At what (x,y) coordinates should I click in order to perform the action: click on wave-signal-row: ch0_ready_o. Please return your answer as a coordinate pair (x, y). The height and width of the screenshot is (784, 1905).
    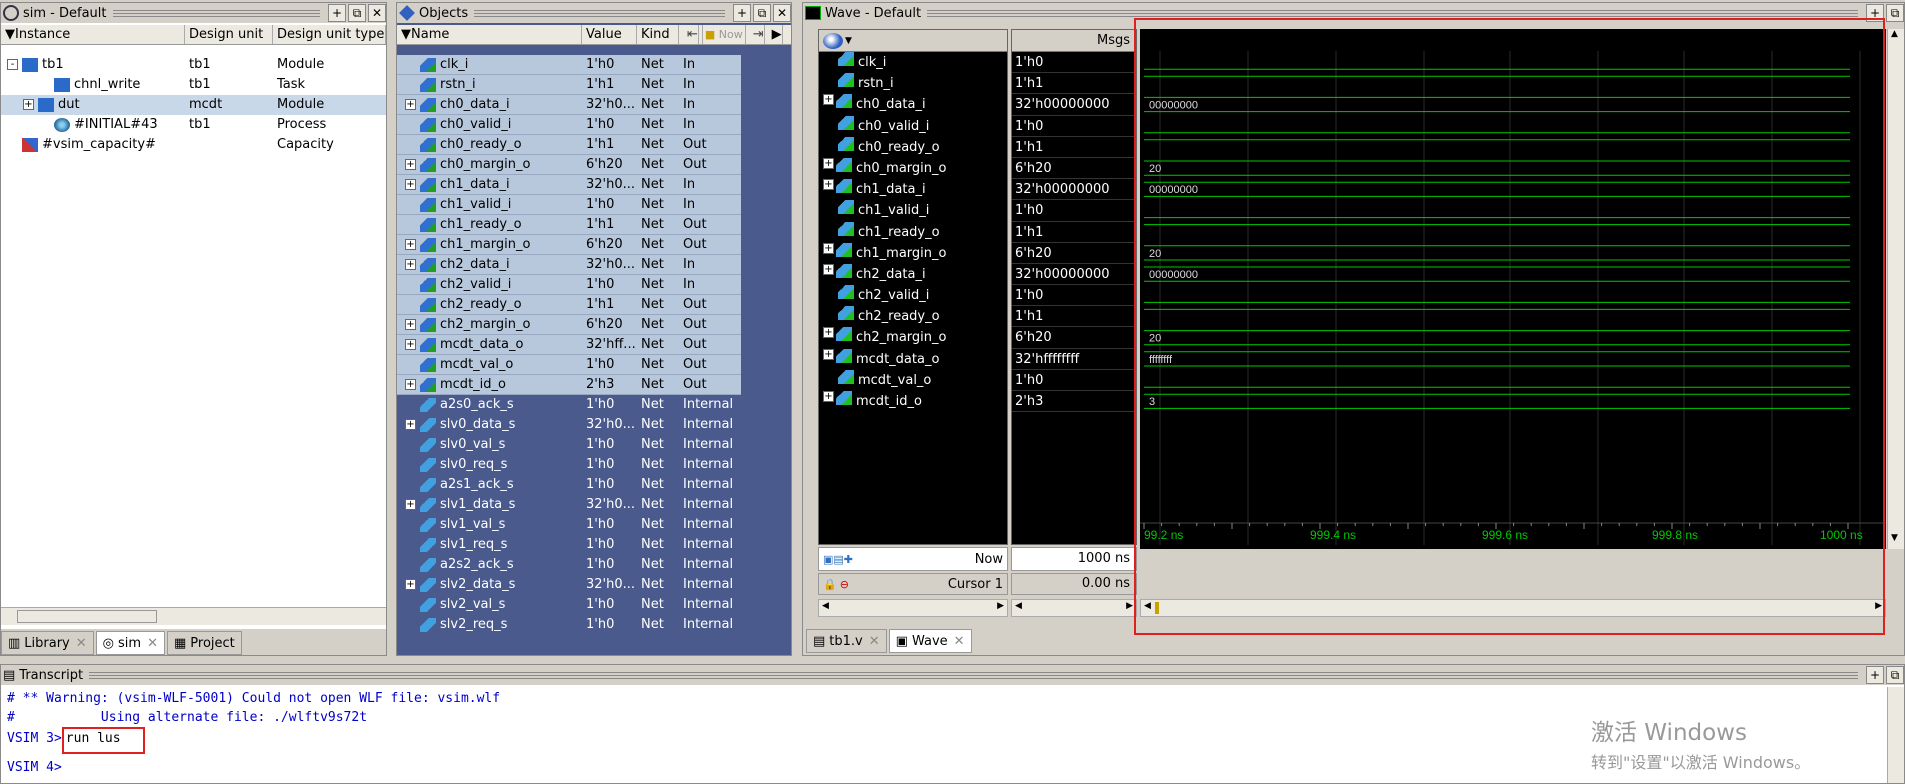
    Looking at the image, I should click on (913, 147).